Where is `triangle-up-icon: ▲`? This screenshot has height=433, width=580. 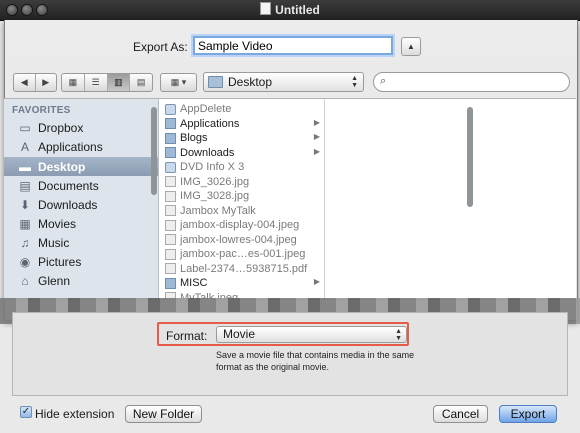 triangle-up-icon: ▲ is located at coordinates (411, 46).